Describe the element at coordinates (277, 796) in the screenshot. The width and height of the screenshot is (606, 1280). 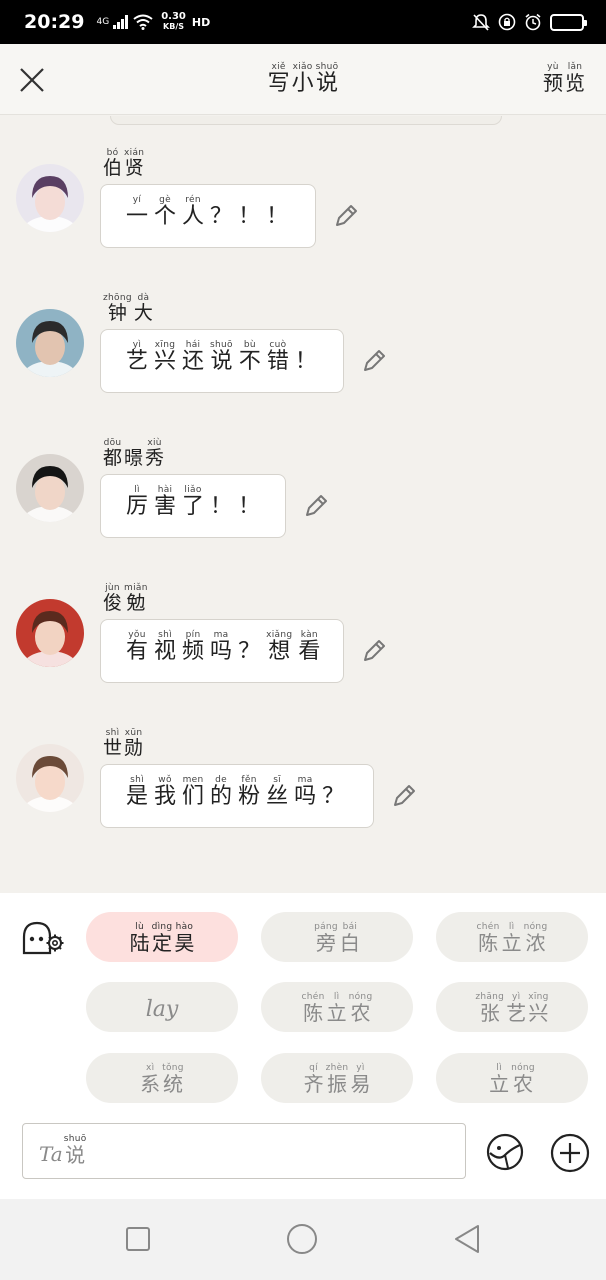
I see `hanzi: 丝` at that location.